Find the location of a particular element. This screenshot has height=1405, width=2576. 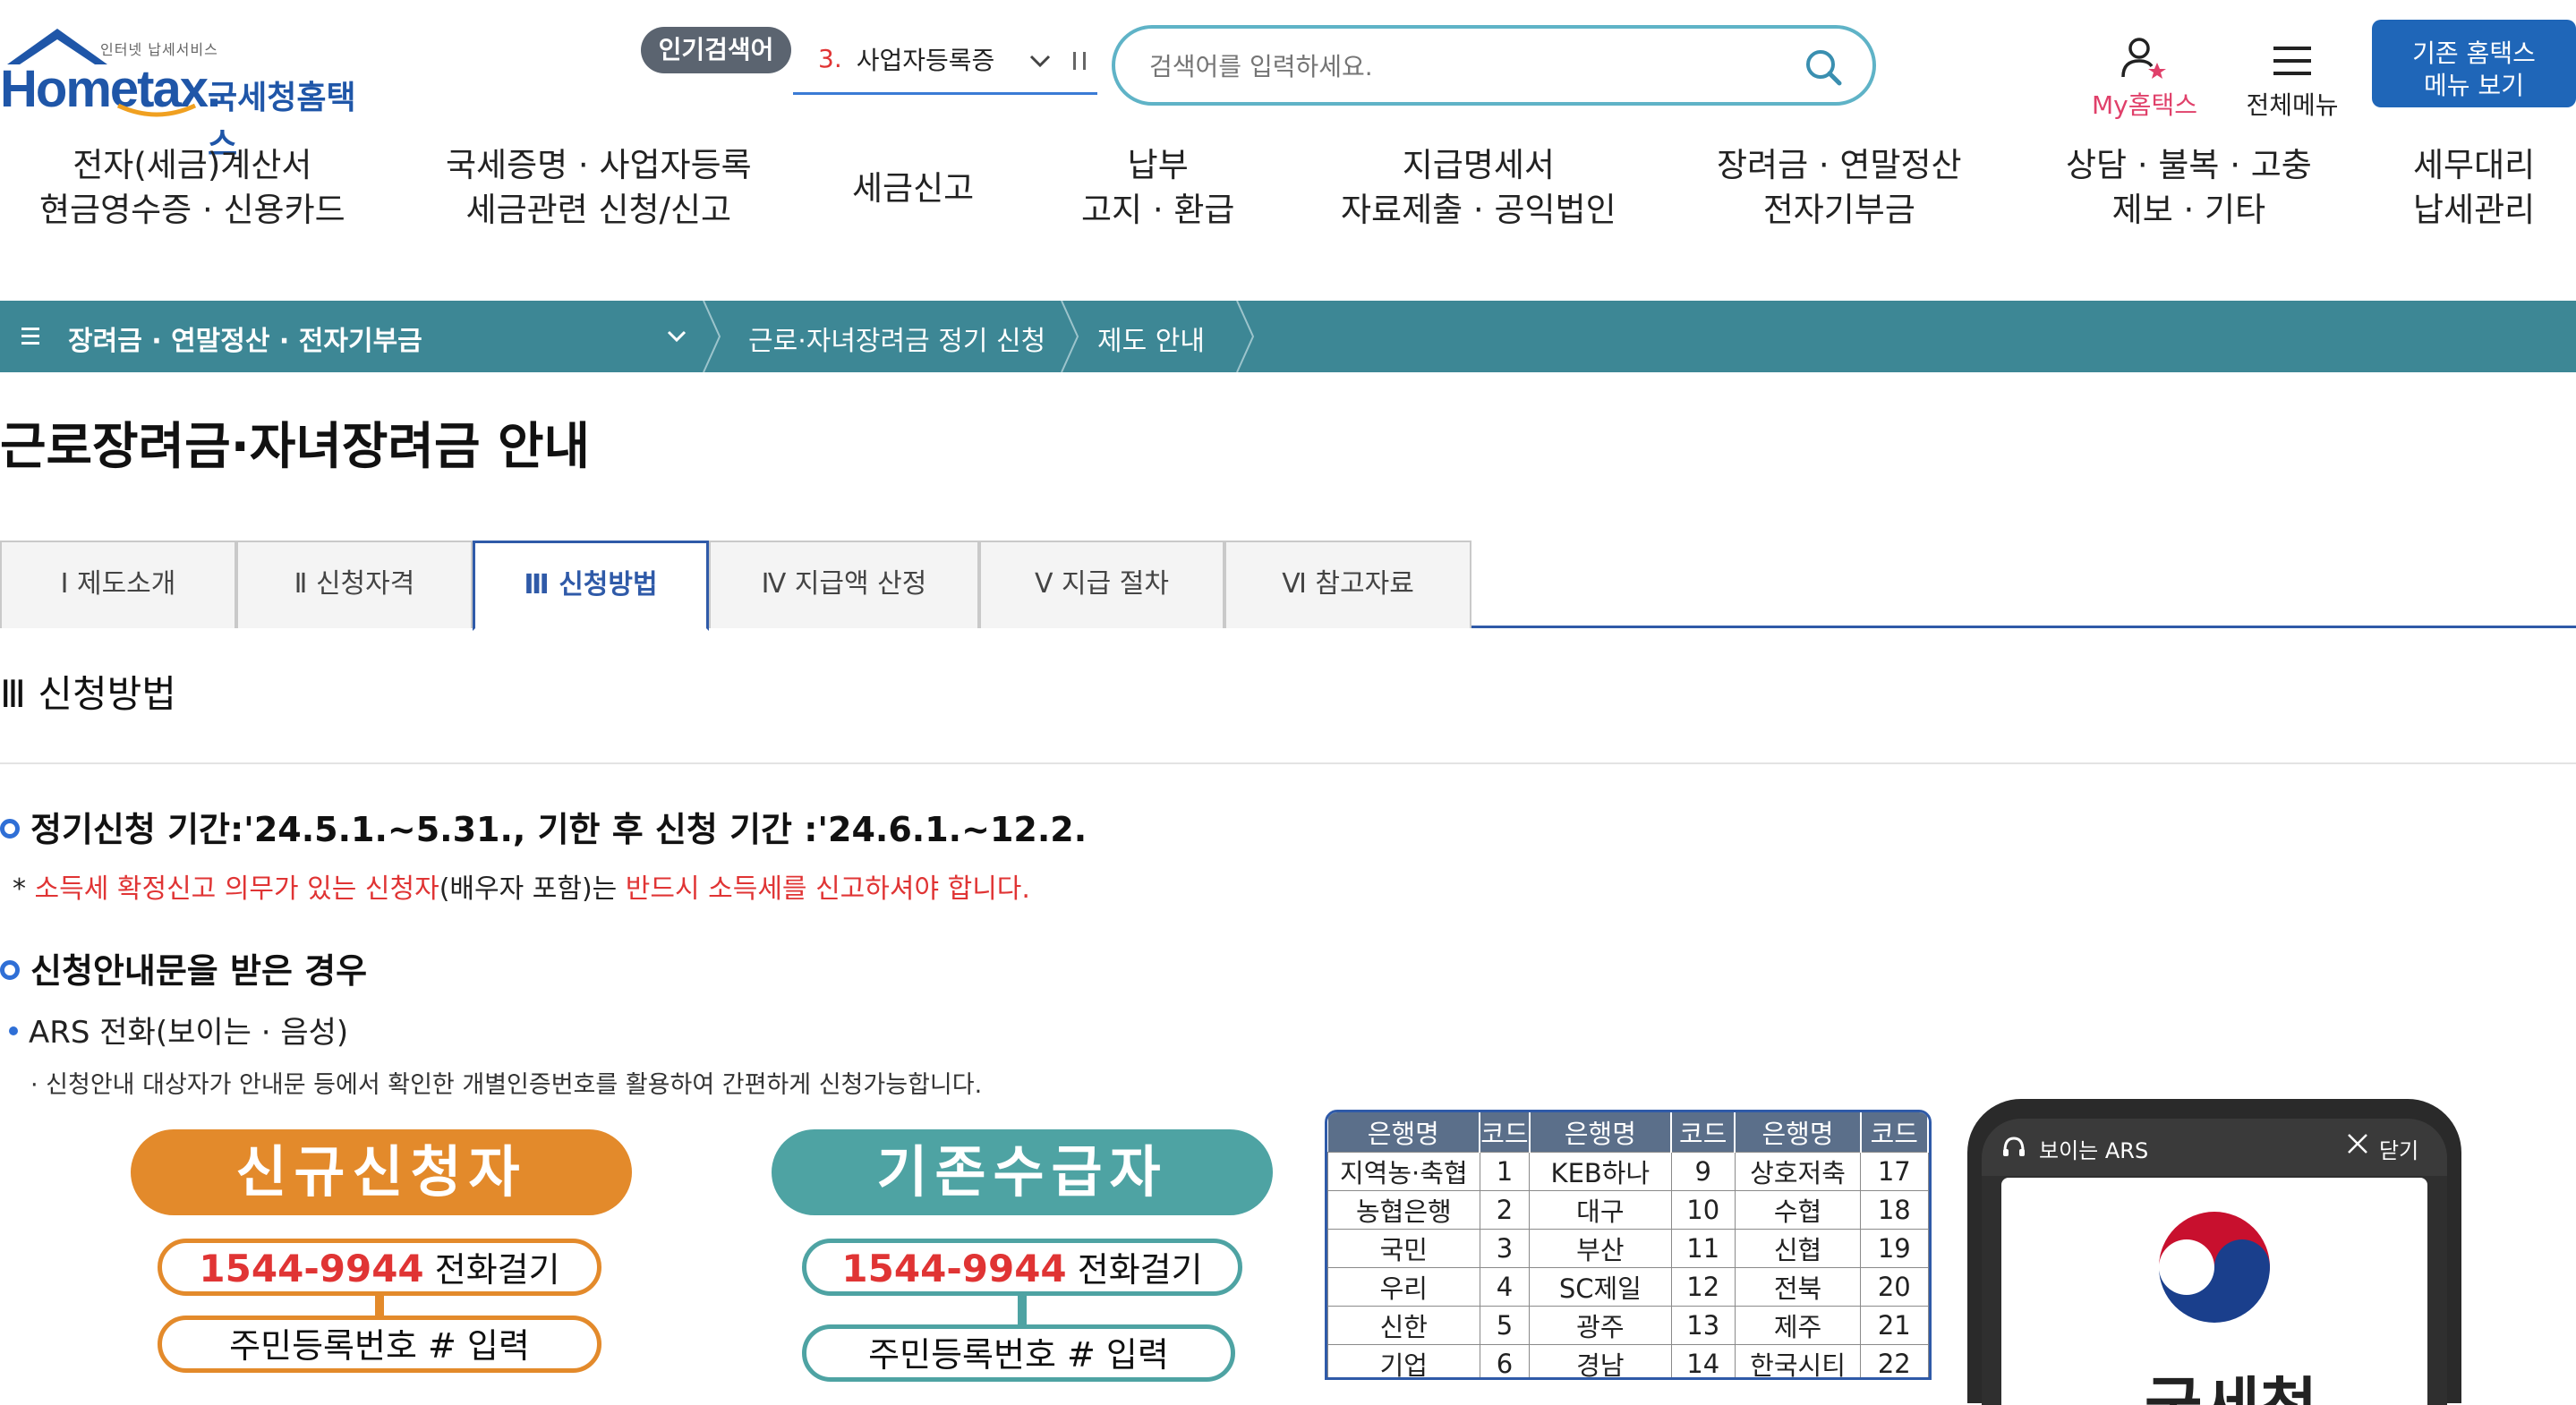

notice-received-heading: 신청안내문을 받은 경우 is located at coordinates (183, 967).